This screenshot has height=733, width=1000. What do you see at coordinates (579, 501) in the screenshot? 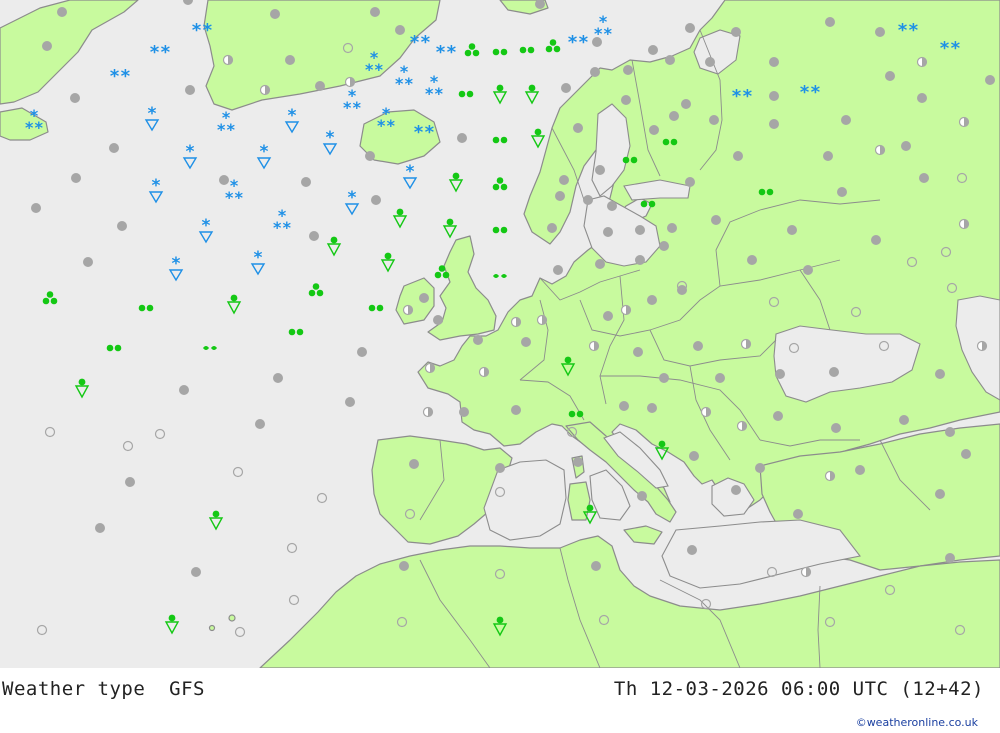
I see `sardinia` at bounding box center [579, 501].